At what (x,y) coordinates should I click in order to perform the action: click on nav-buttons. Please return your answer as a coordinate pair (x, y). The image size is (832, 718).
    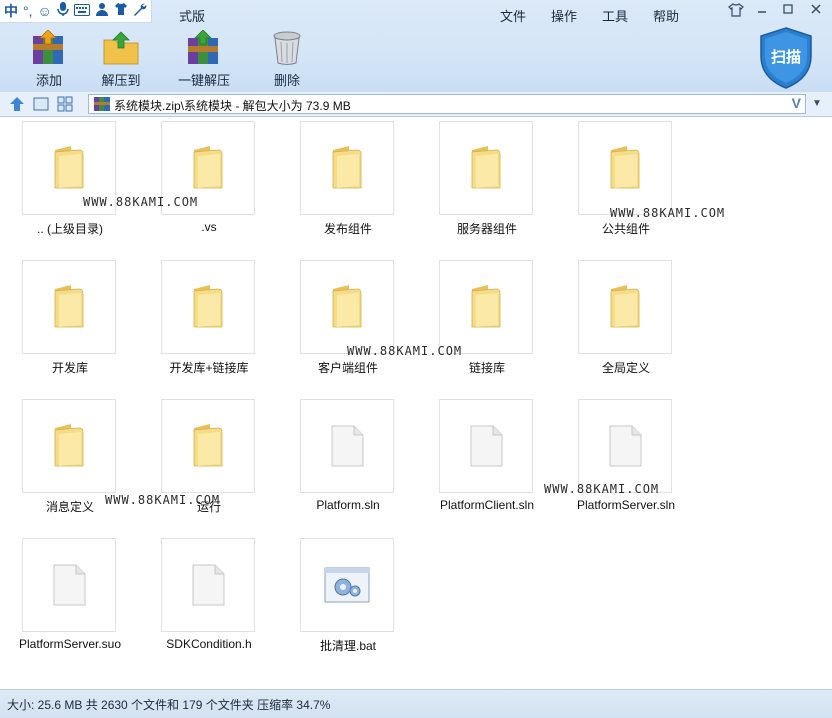
    Looking at the image, I should click on (41, 104).